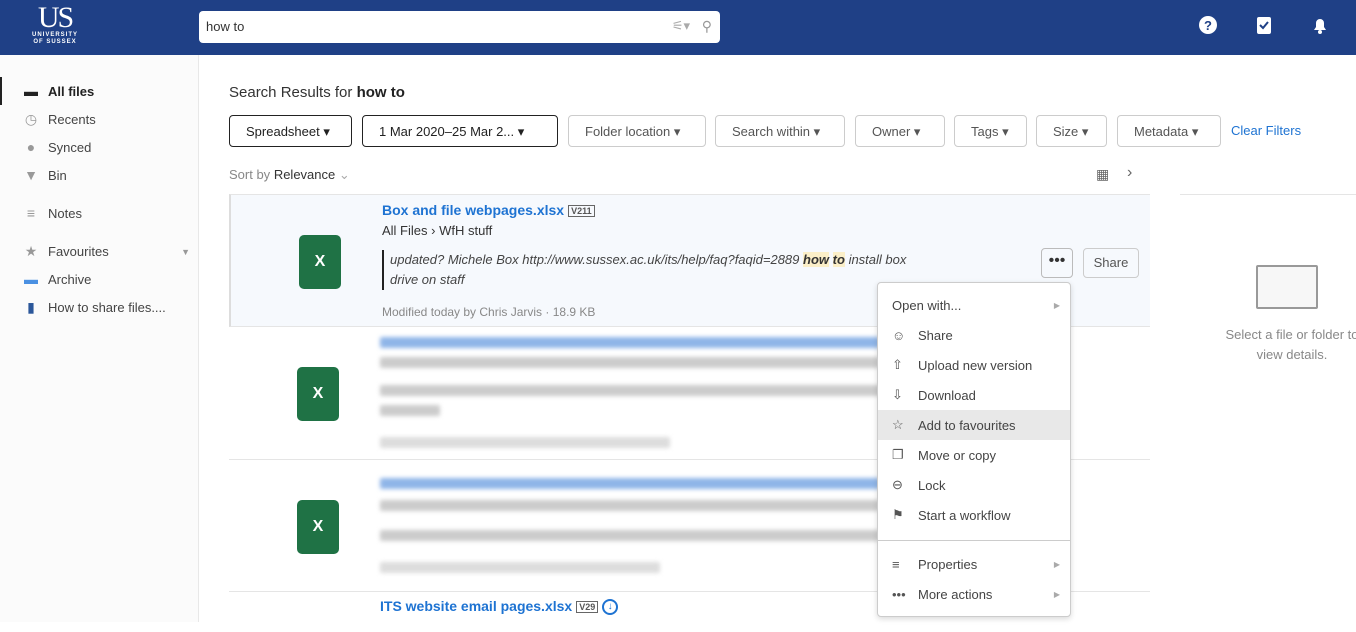  What do you see at coordinates (31, 147) in the screenshot?
I see `sync-icon: ●` at bounding box center [31, 147].